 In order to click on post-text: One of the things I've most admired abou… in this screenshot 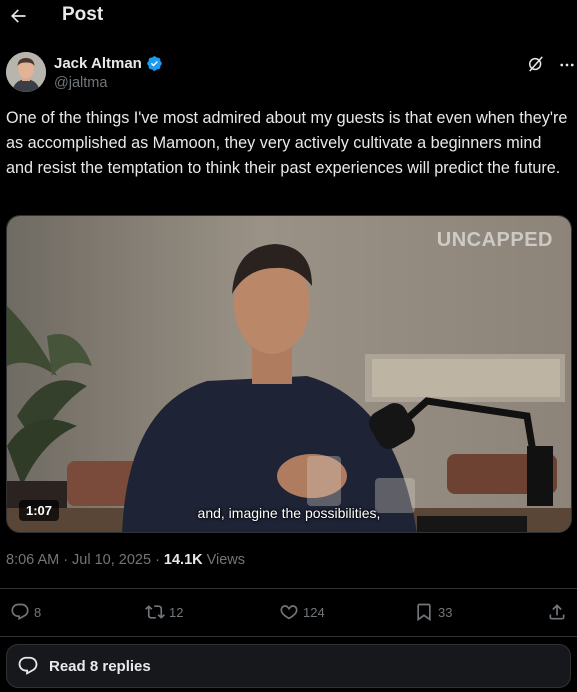, I will do `click(287, 143)`.